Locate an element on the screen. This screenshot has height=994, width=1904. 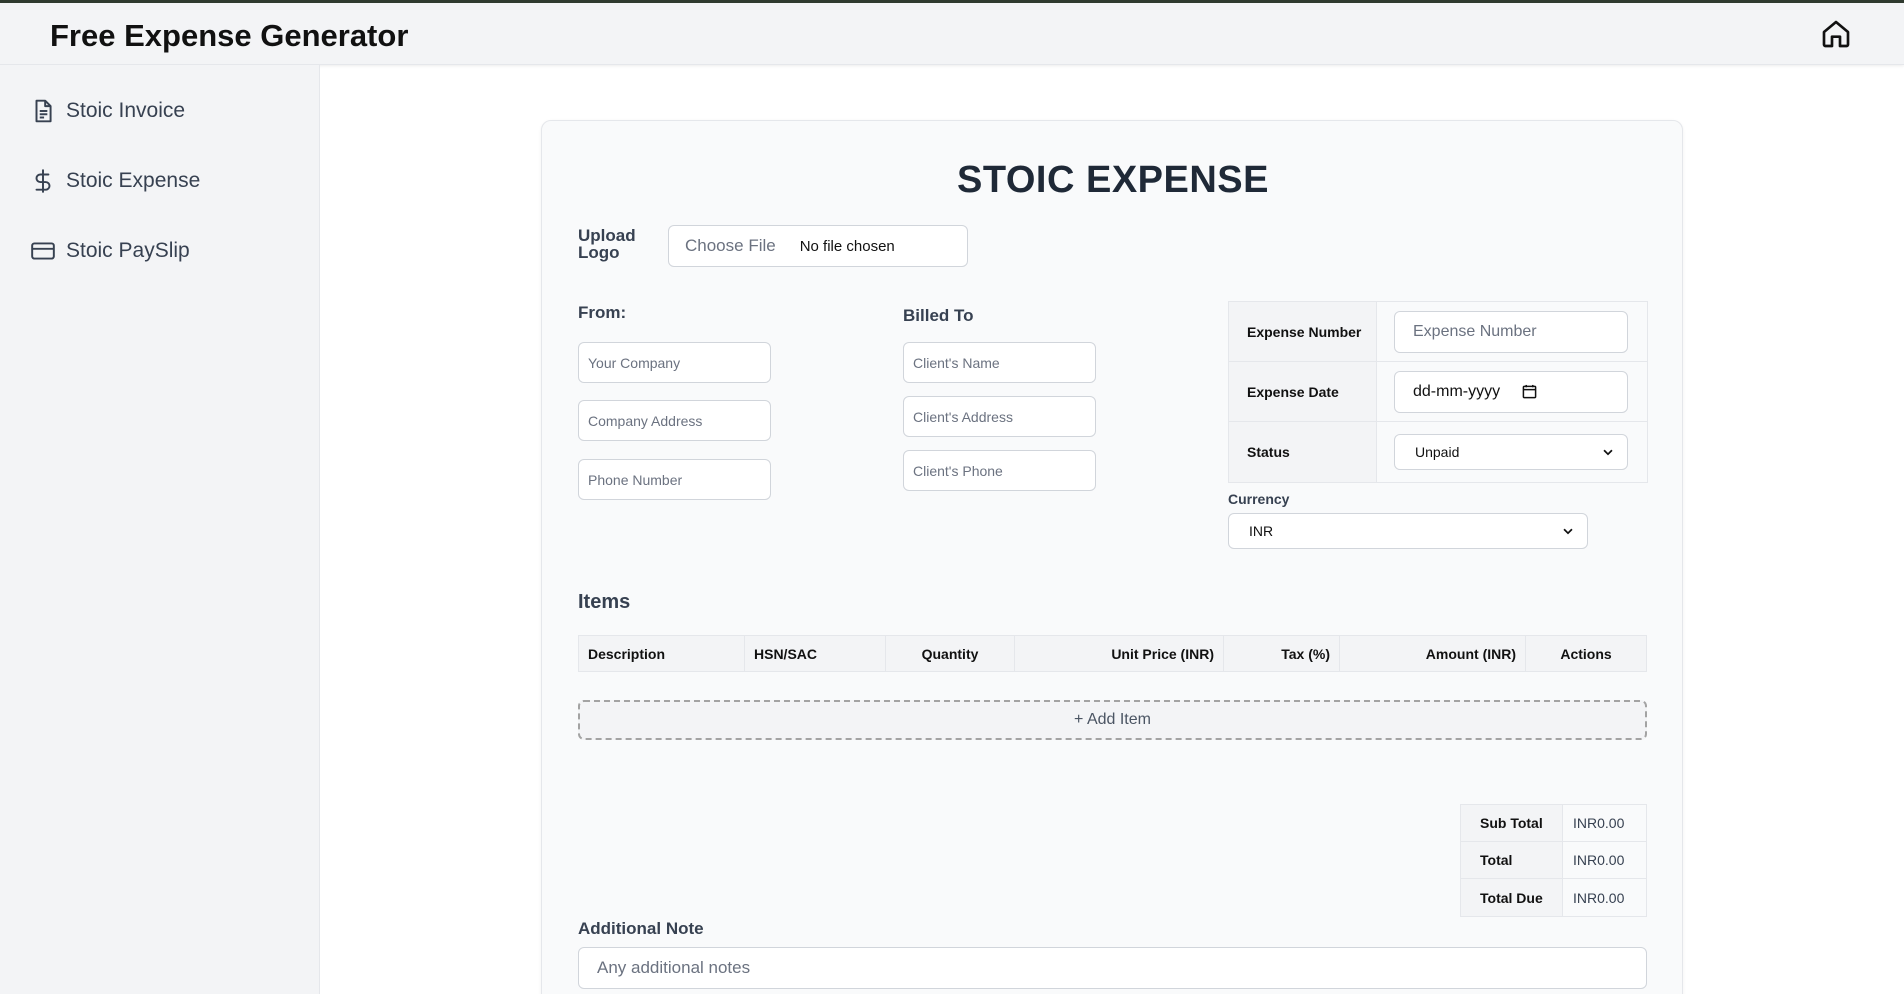
column-header-amount: Amount (INR) is located at coordinates (1433, 653).